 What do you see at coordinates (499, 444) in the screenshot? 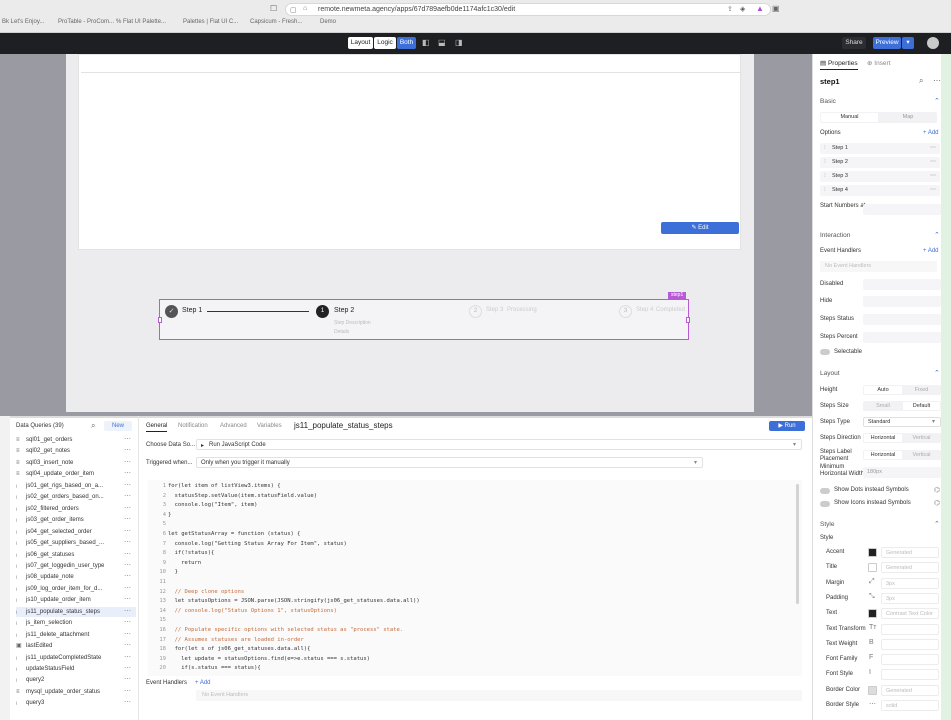
I see `data-source-select: ▸ Run JavaScript Code ▾` at bounding box center [499, 444].